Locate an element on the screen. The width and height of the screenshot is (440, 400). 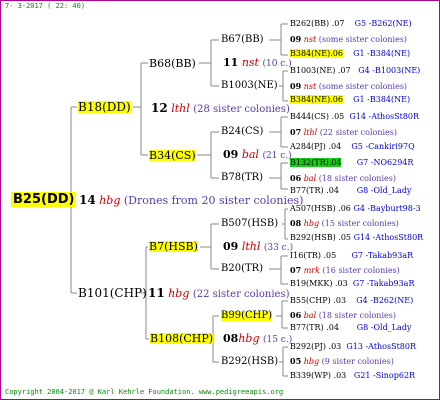
queen-gen3: B99(CHP) is located at coordinates (246, 316).